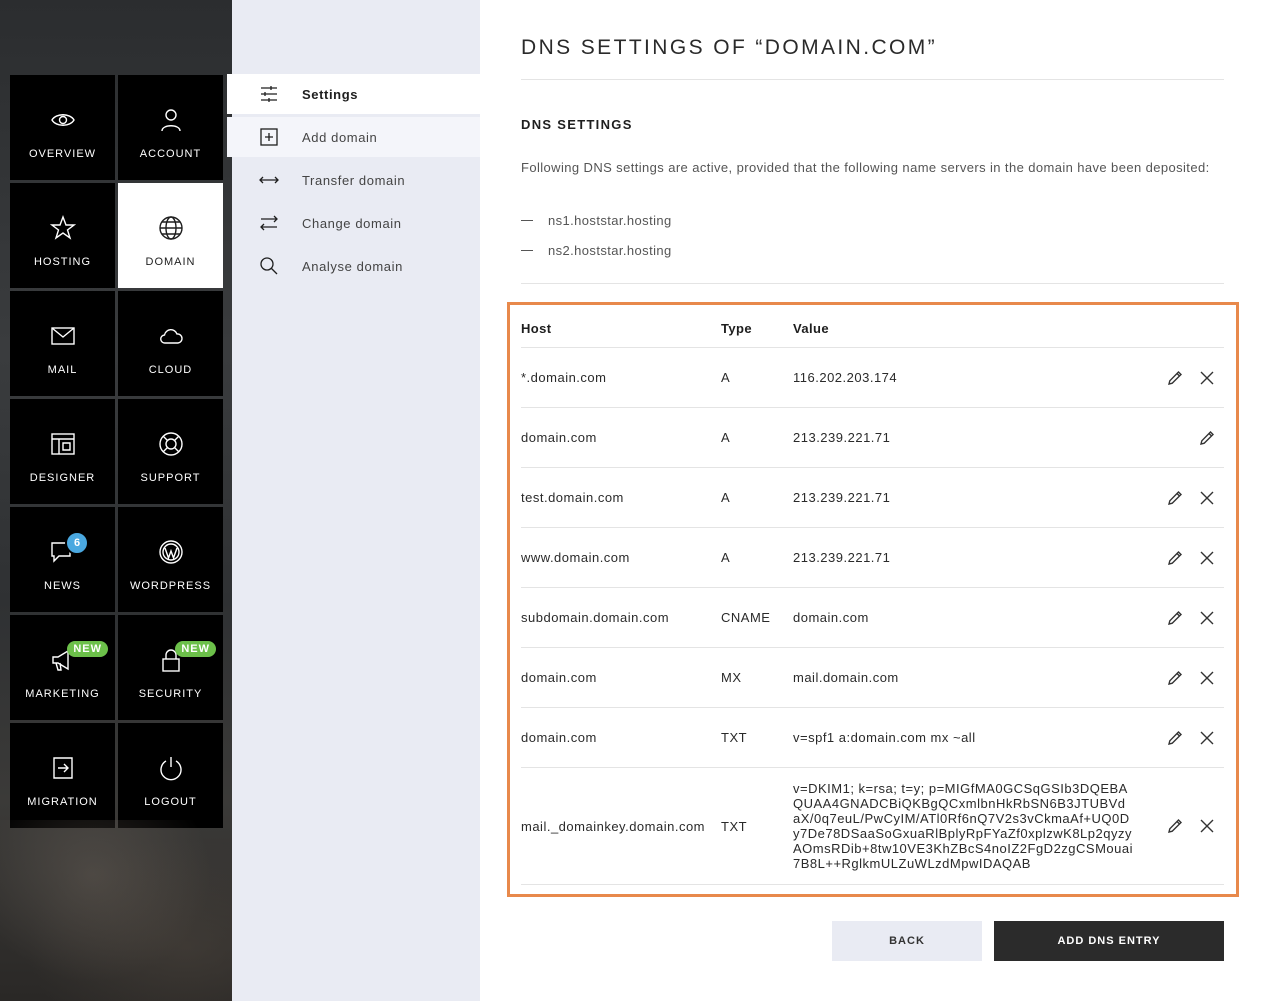 This screenshot has width=1264, height=1001. I want to click on subnav-item-label: Settings, so click(330, 94).